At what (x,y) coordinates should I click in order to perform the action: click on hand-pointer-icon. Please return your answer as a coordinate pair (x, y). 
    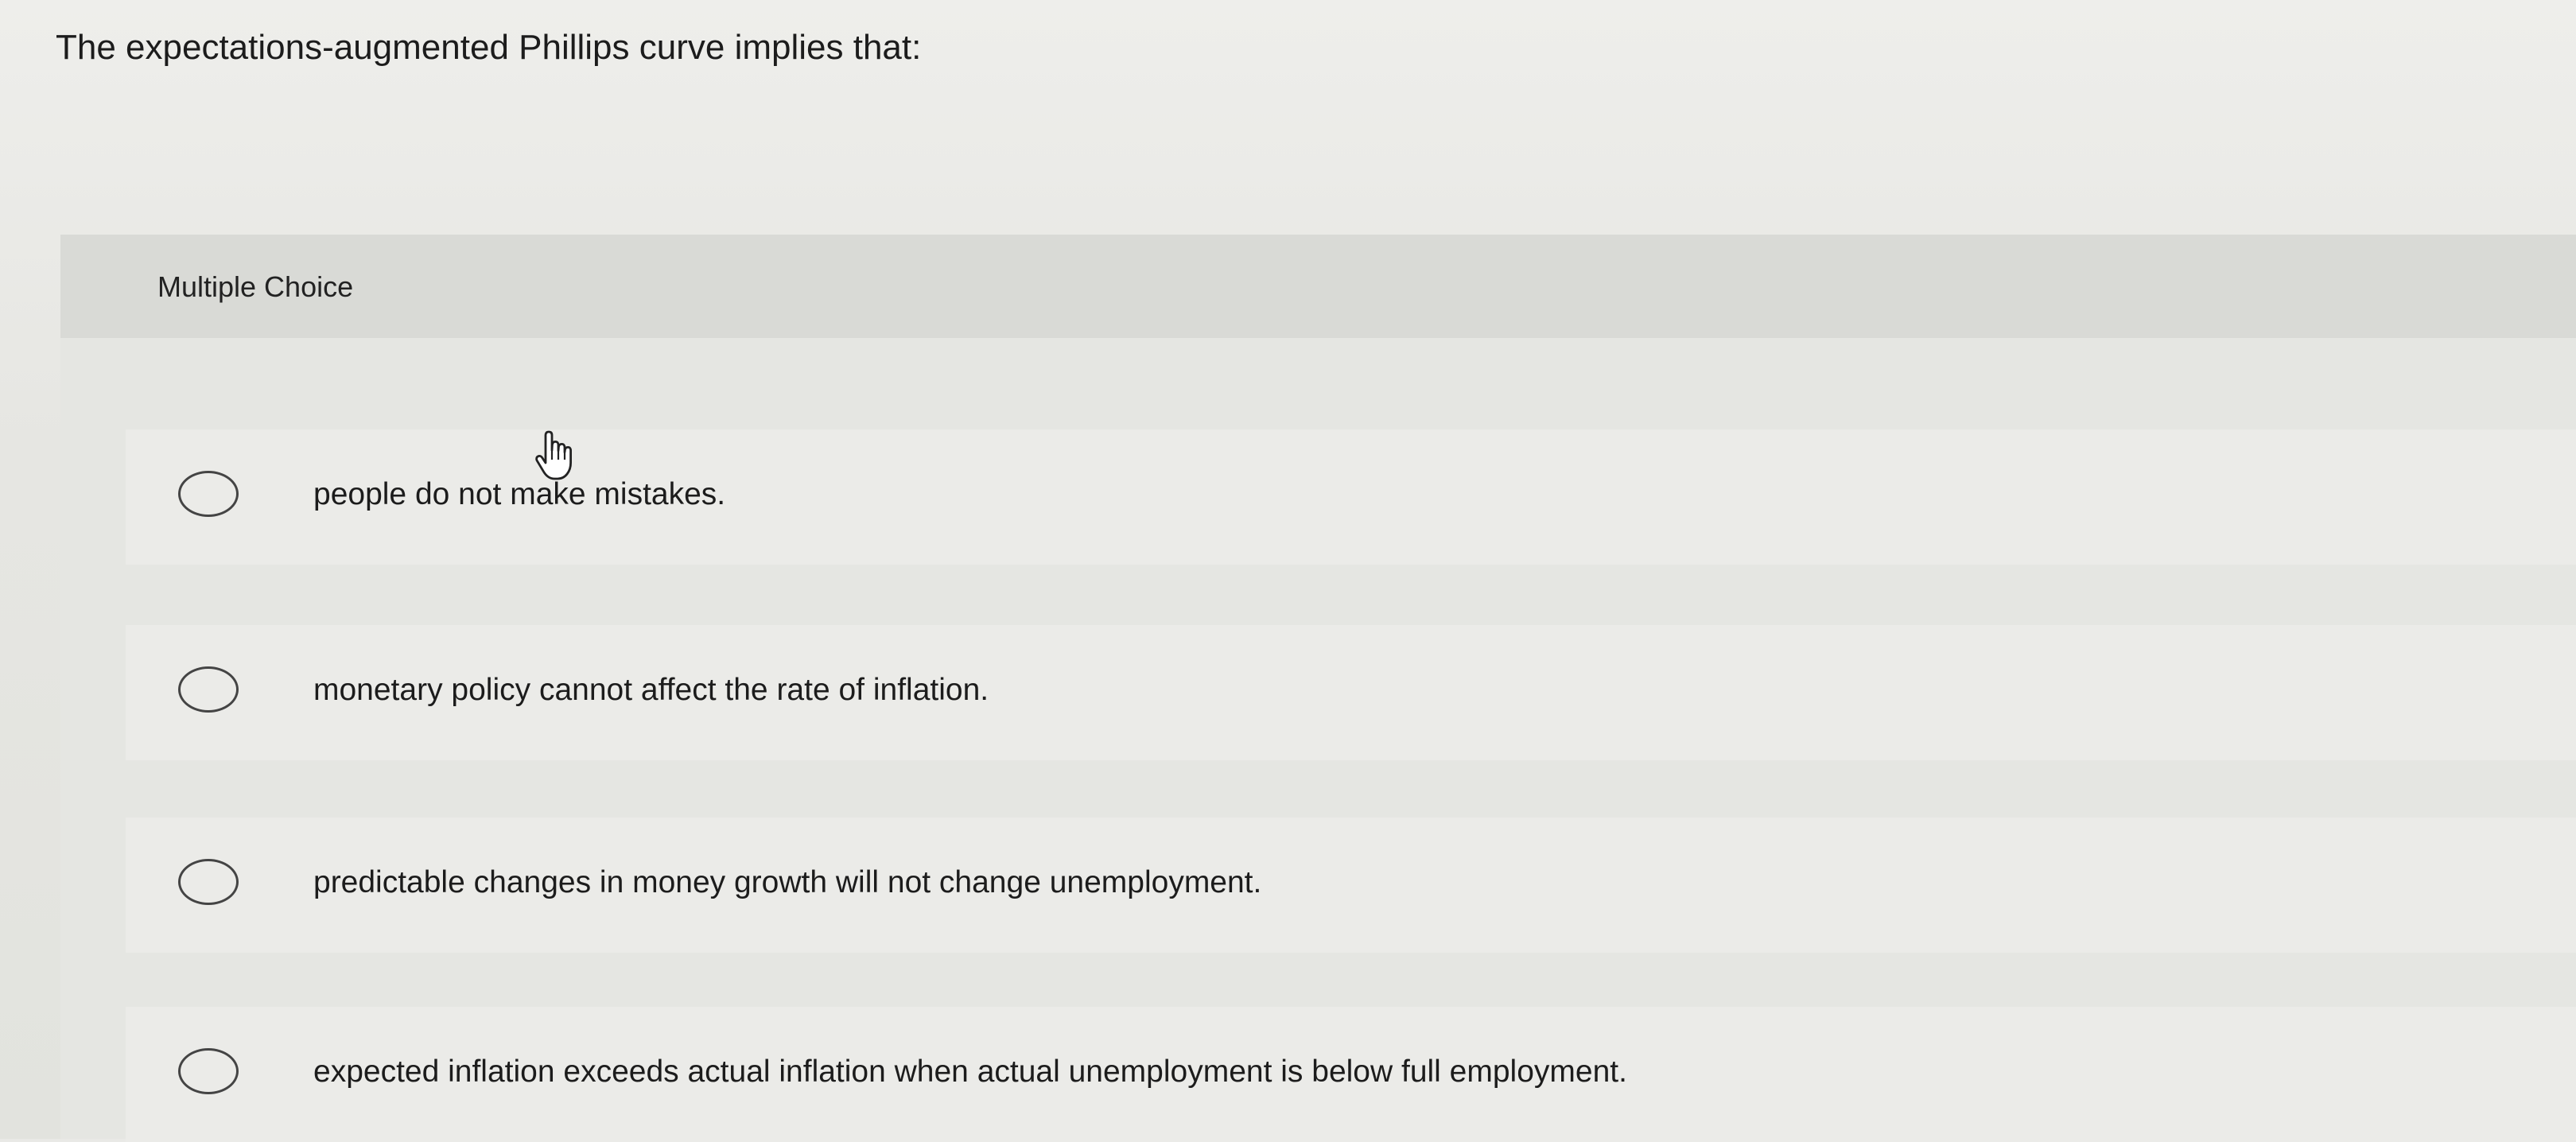
    Looking at the image, I should click on (553, 455).